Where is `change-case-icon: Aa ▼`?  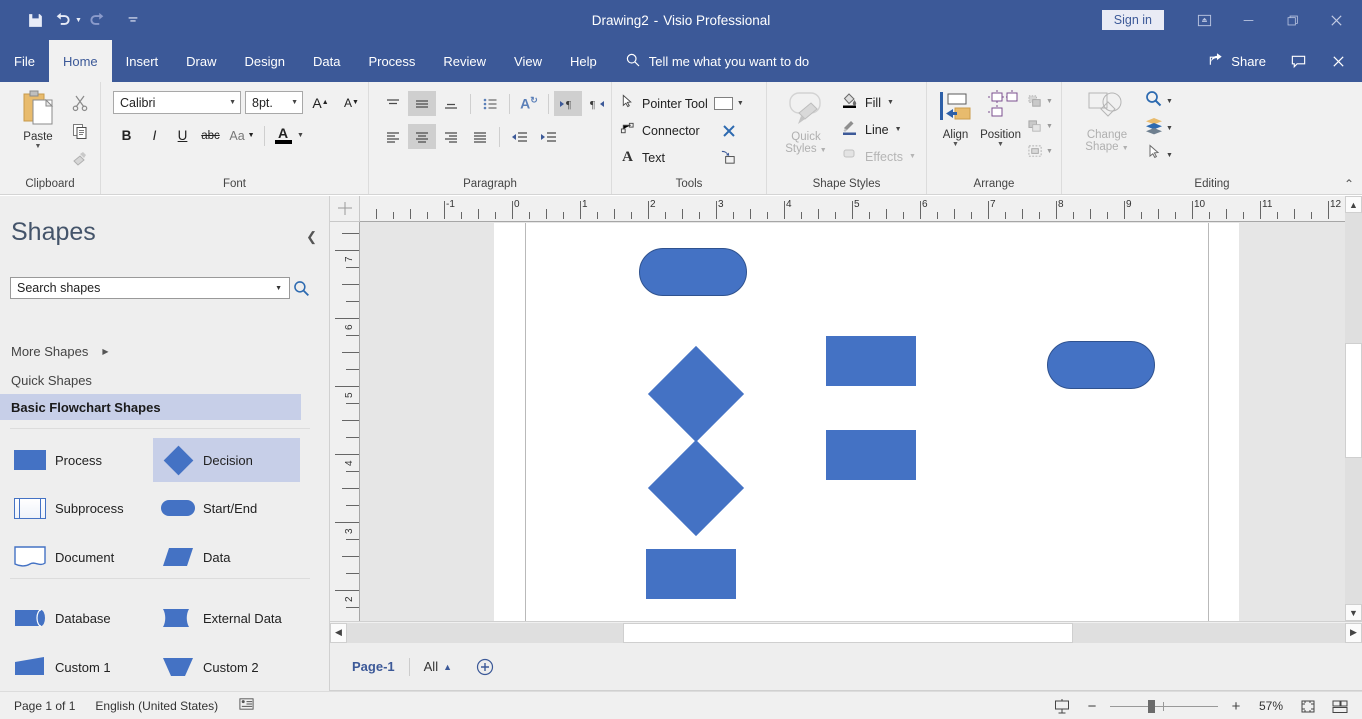 change-case-icon: Aa ▼ is located at coordinates (242, 135).